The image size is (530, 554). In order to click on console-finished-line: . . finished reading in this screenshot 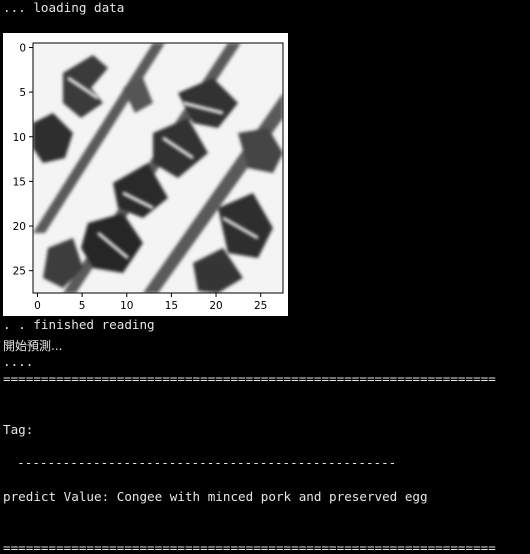, I will do `click(79, 324)`.